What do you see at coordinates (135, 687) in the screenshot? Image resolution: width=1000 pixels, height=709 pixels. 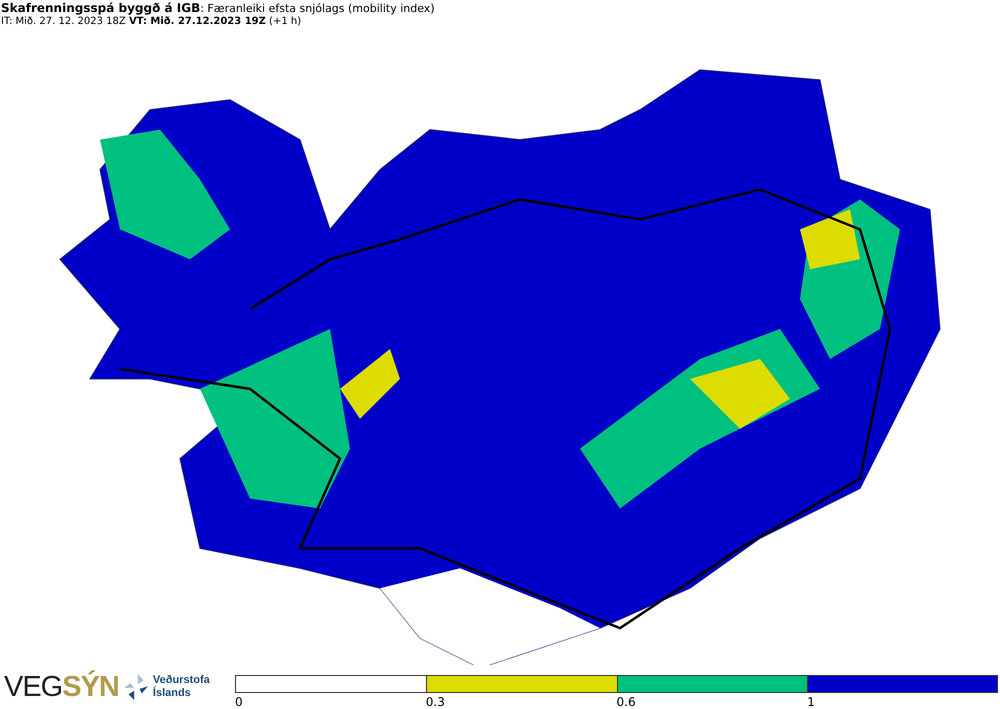 I see `arrows-icon` at bounding box center [135, 687].